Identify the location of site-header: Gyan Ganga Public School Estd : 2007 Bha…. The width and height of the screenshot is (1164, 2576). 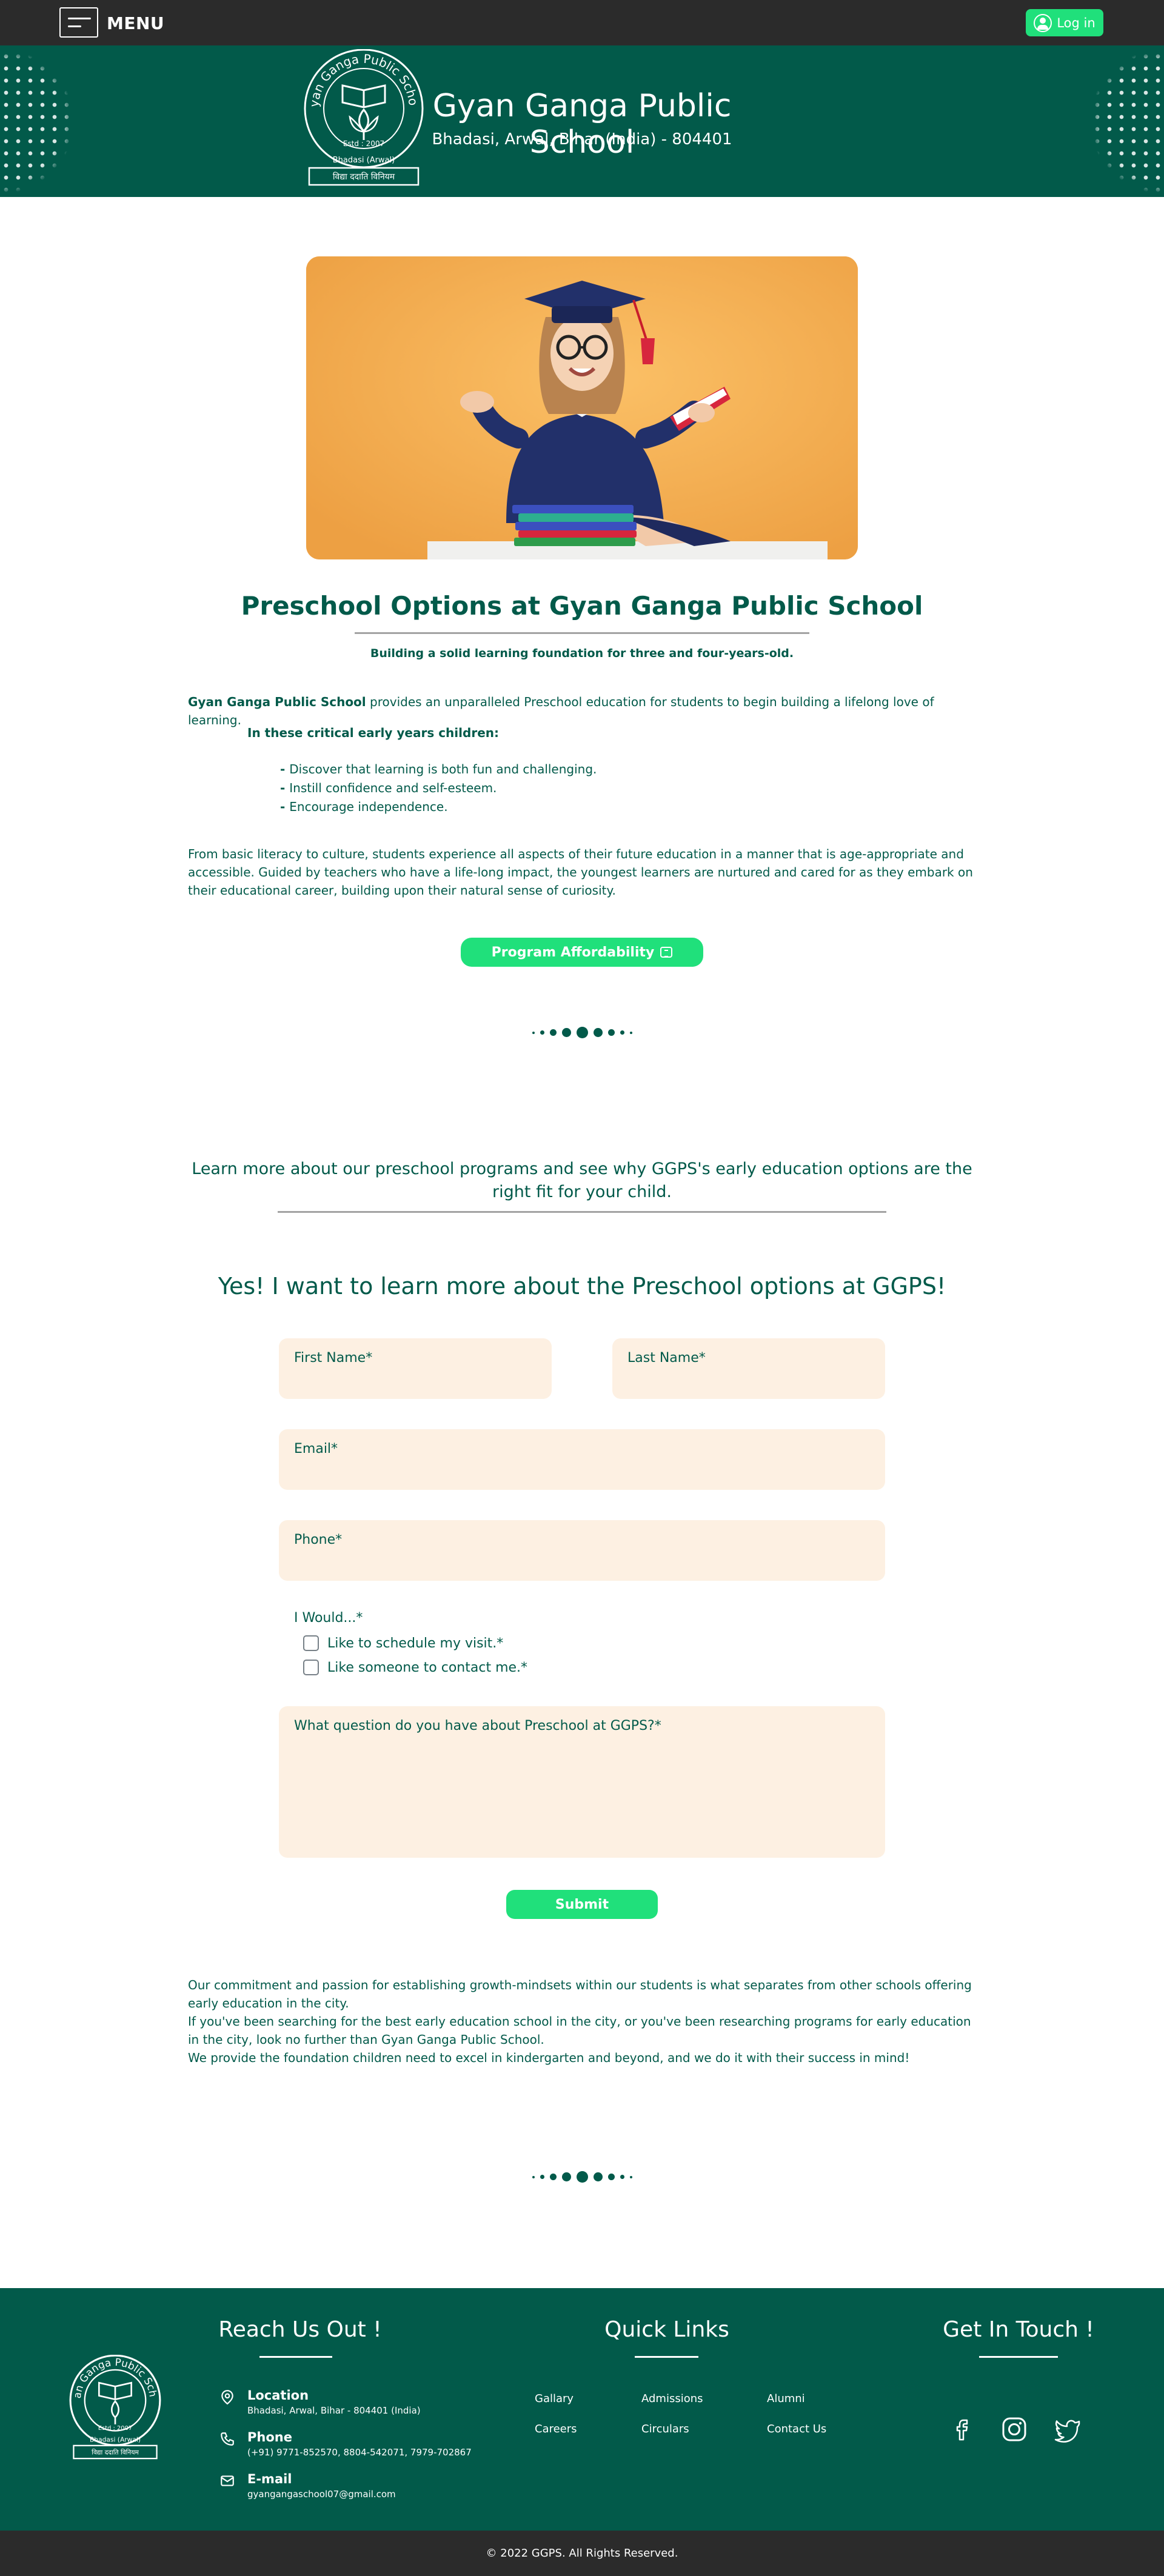
(582, 121).